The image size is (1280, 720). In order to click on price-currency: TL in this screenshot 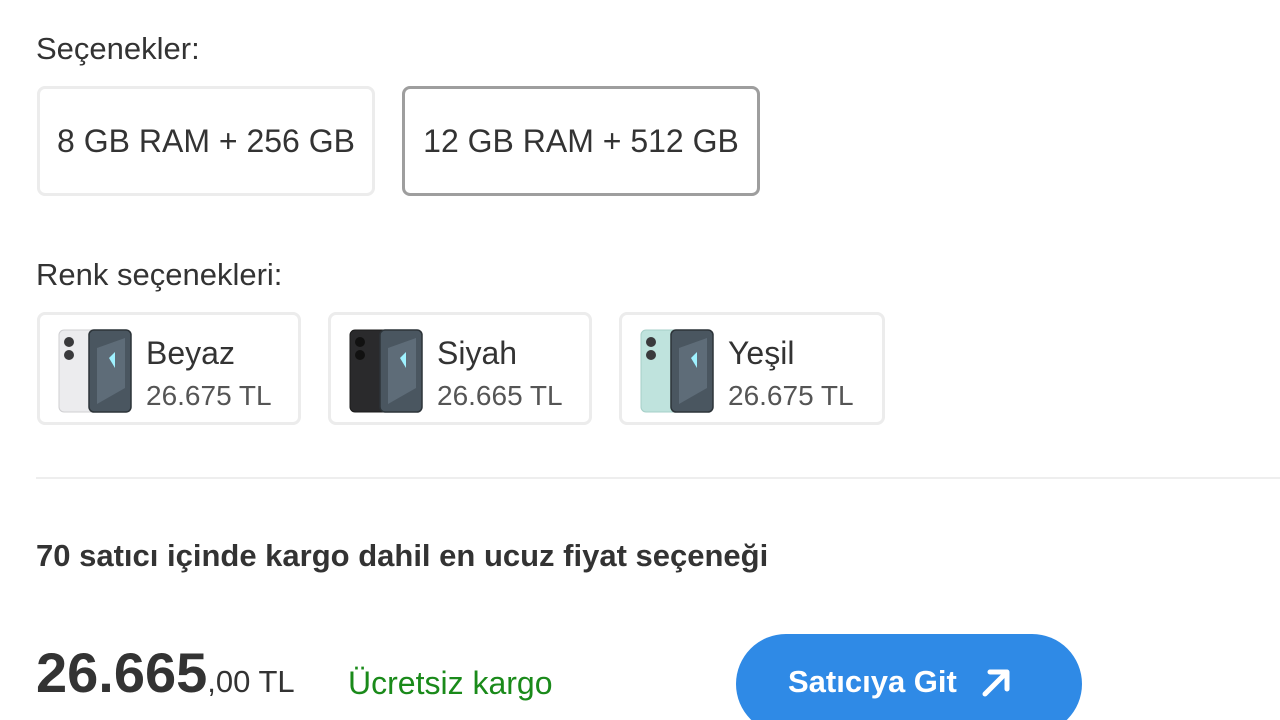, I will do `click(272, 681)`.